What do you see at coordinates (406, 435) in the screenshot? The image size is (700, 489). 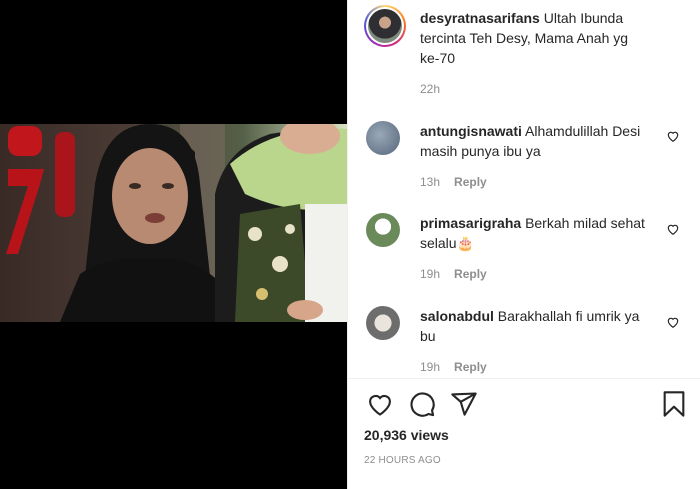 I see `view-count: 20,936 views` at bounding box center [406, 435].